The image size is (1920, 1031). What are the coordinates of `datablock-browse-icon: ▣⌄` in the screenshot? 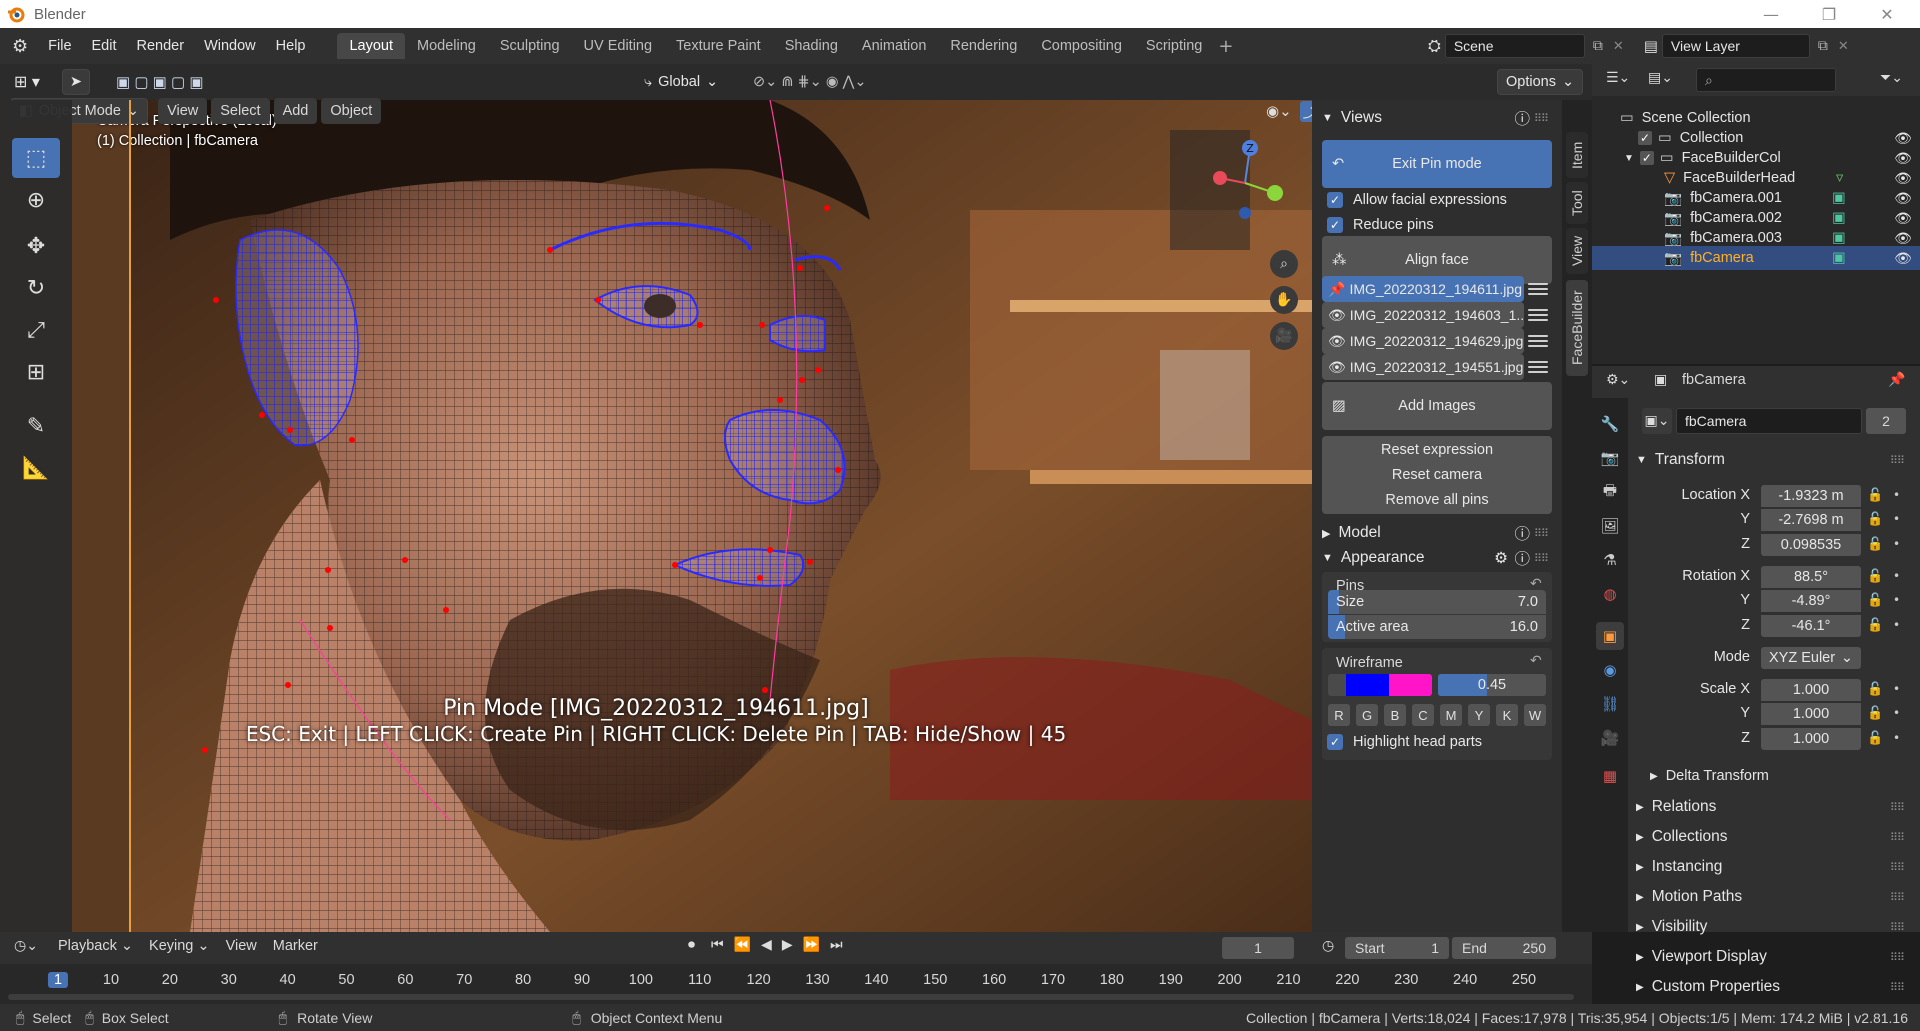 It's located at (1657, 421).